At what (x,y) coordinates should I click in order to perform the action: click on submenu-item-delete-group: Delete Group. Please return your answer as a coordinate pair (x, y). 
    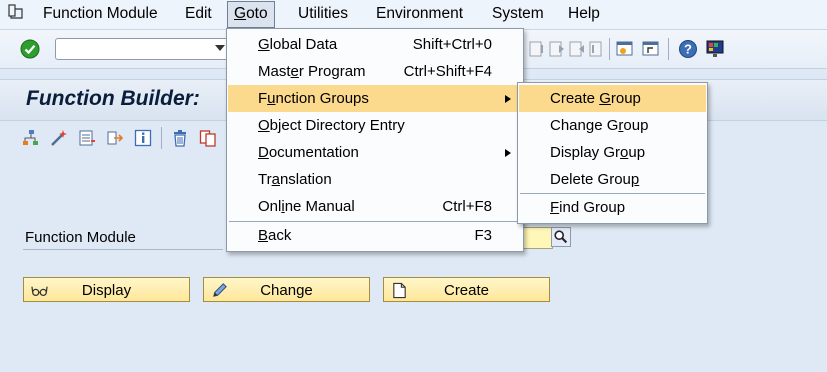
    Looking at the image, I should click on (612, 179).